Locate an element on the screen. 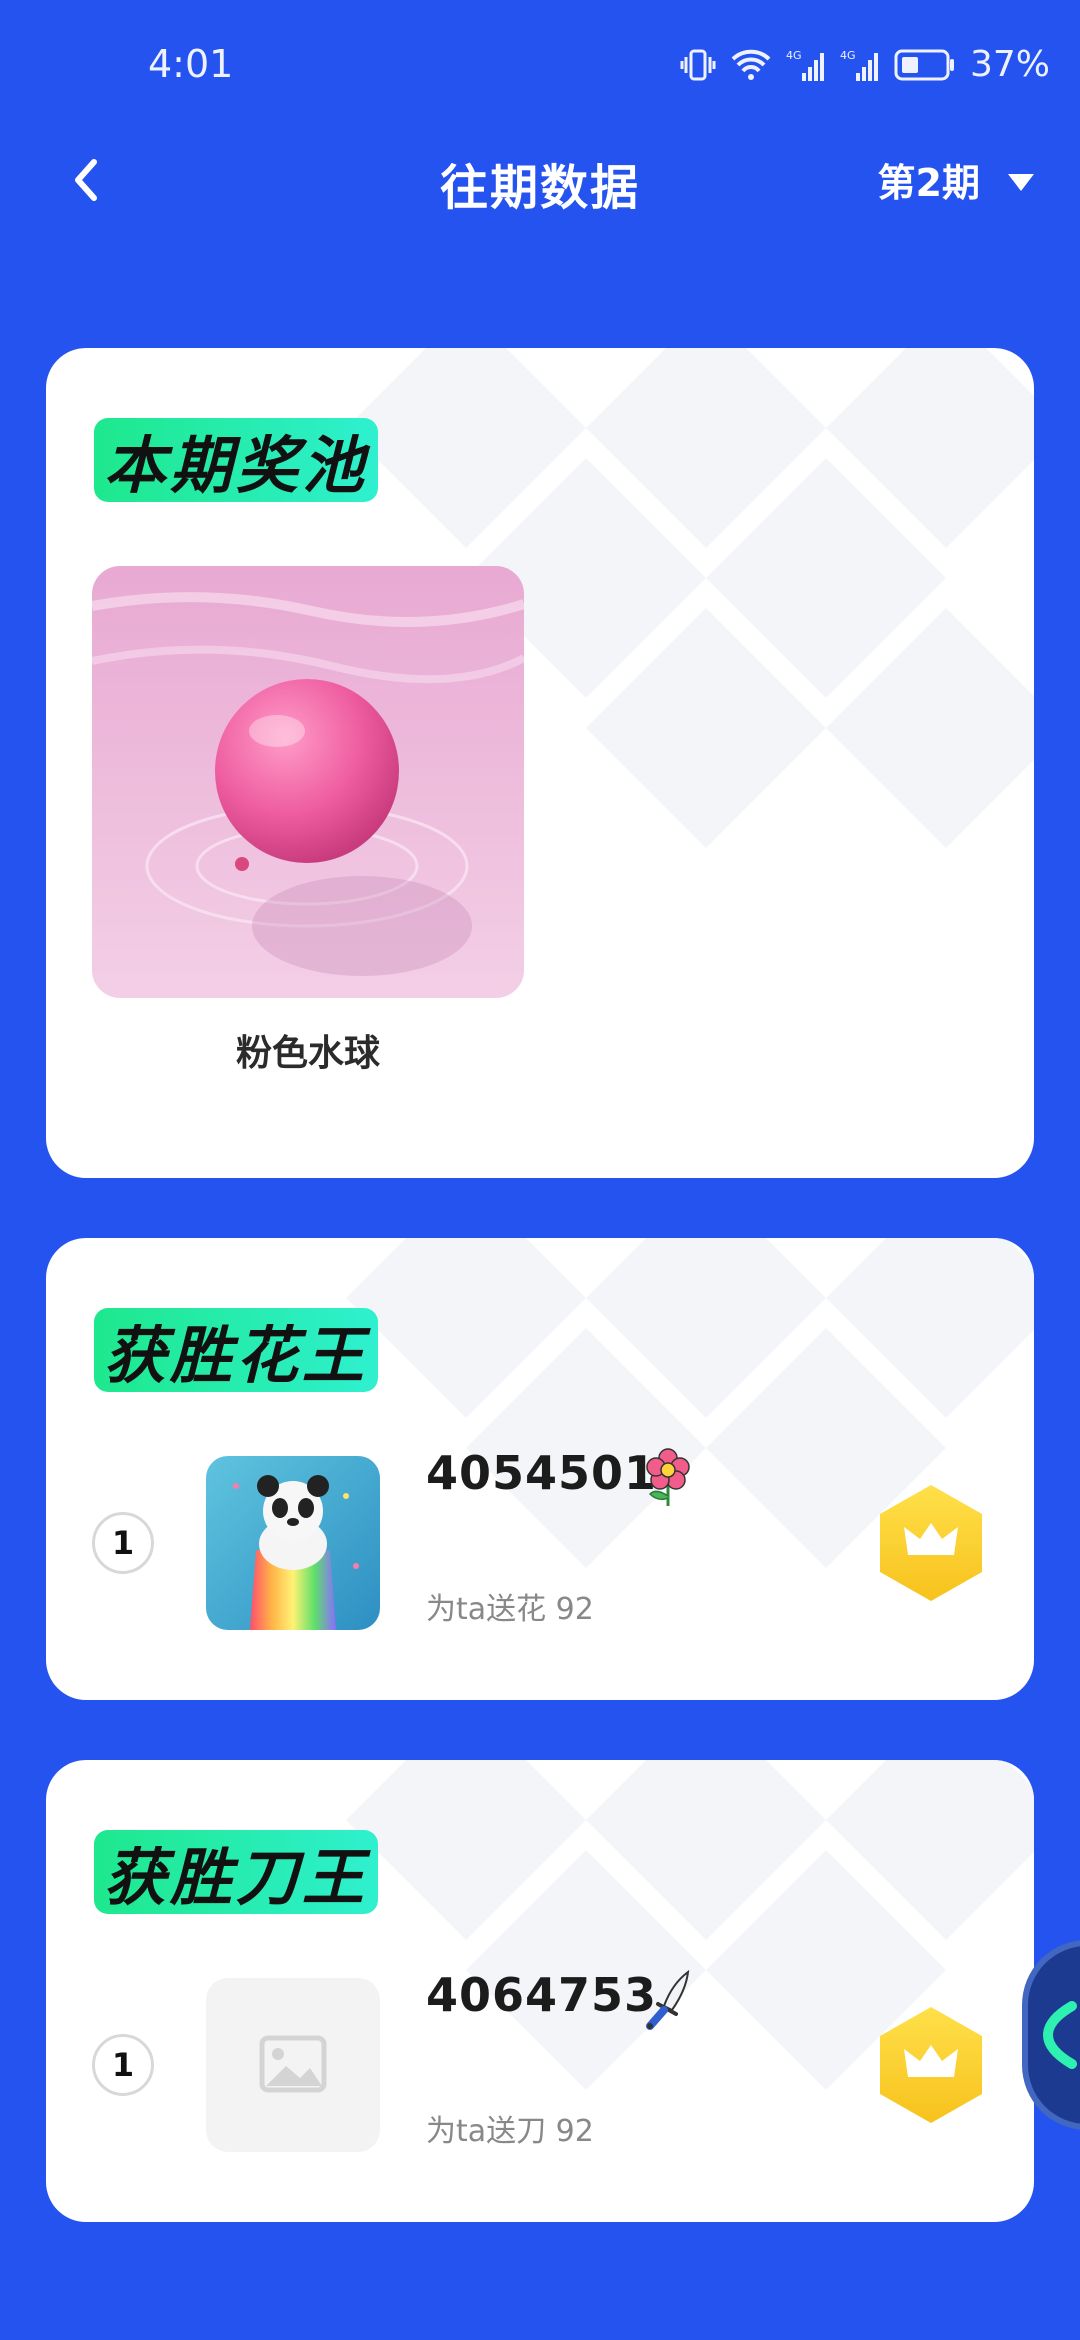 This screenshot has width=1080, height=2340. flower-count-text: 为ta送花 92 is located at coordinates (510, 1609).